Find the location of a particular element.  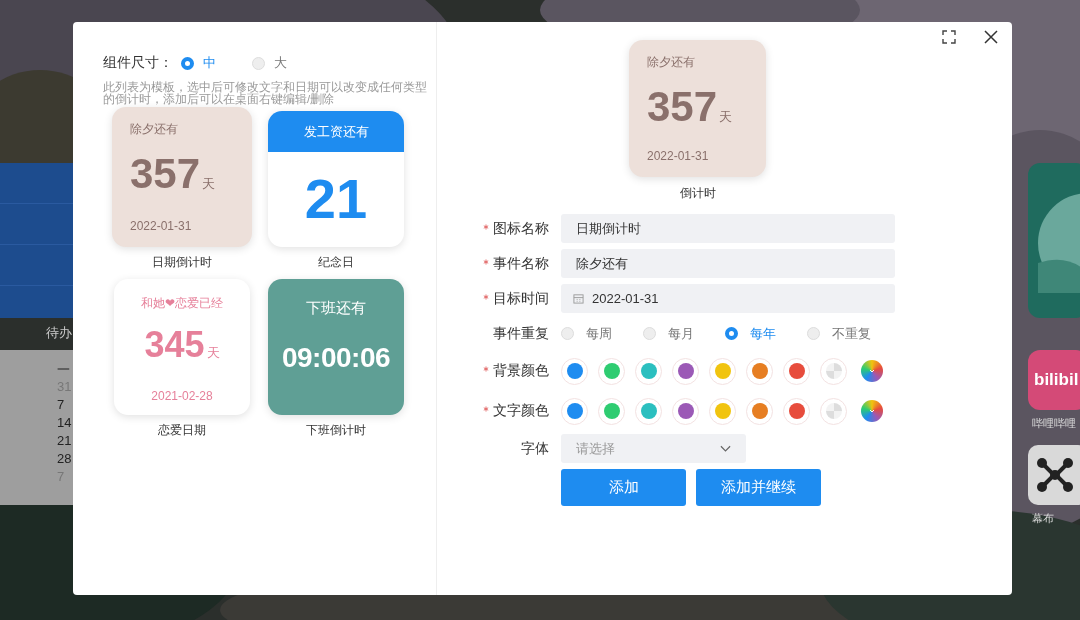

field-label: 事件名称 is located at coordinates (521, 263).